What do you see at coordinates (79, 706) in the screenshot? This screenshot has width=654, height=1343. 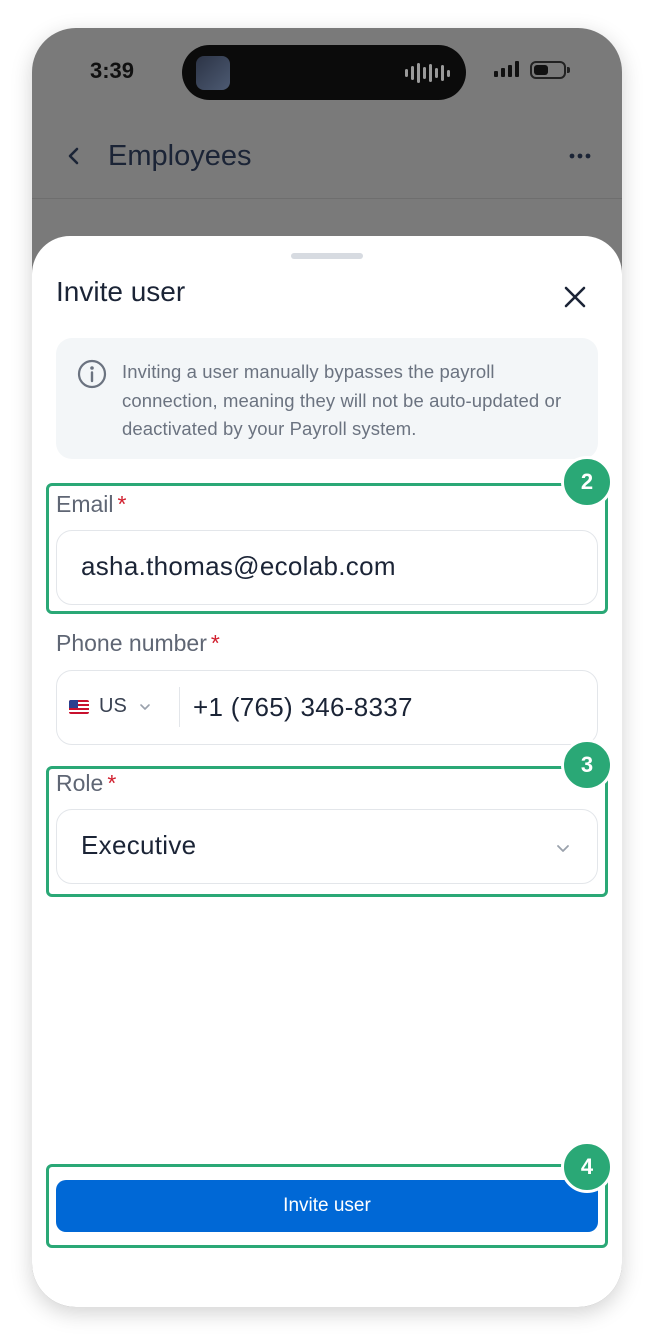 I see `us-flag-icon` at bounding box center [79, 706].